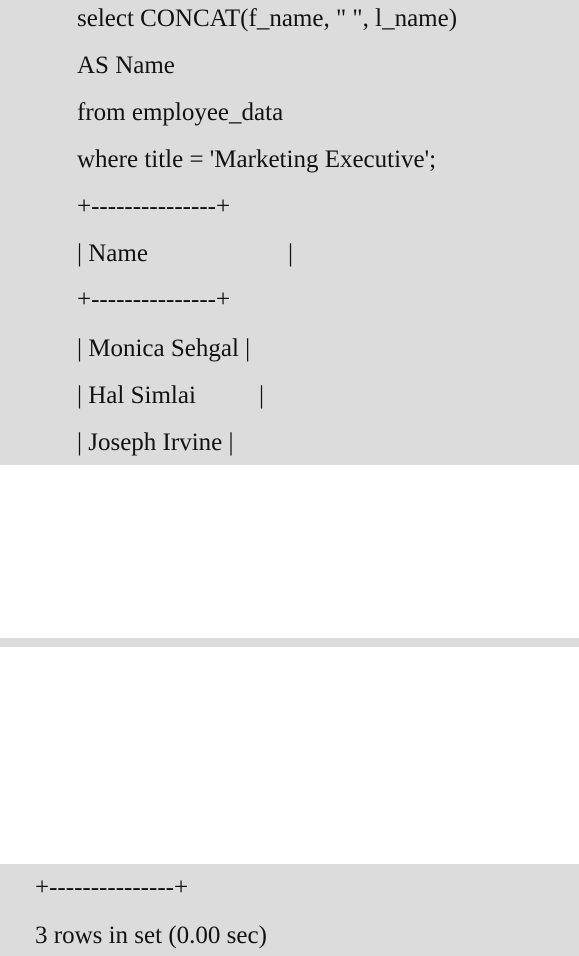 This screenshot has width=579, height=956. Describe the element at coordinates (267, 18) in the screenshot. I see `query-line-select: select CONCAT(f_name, " ", l_name)` at that location.